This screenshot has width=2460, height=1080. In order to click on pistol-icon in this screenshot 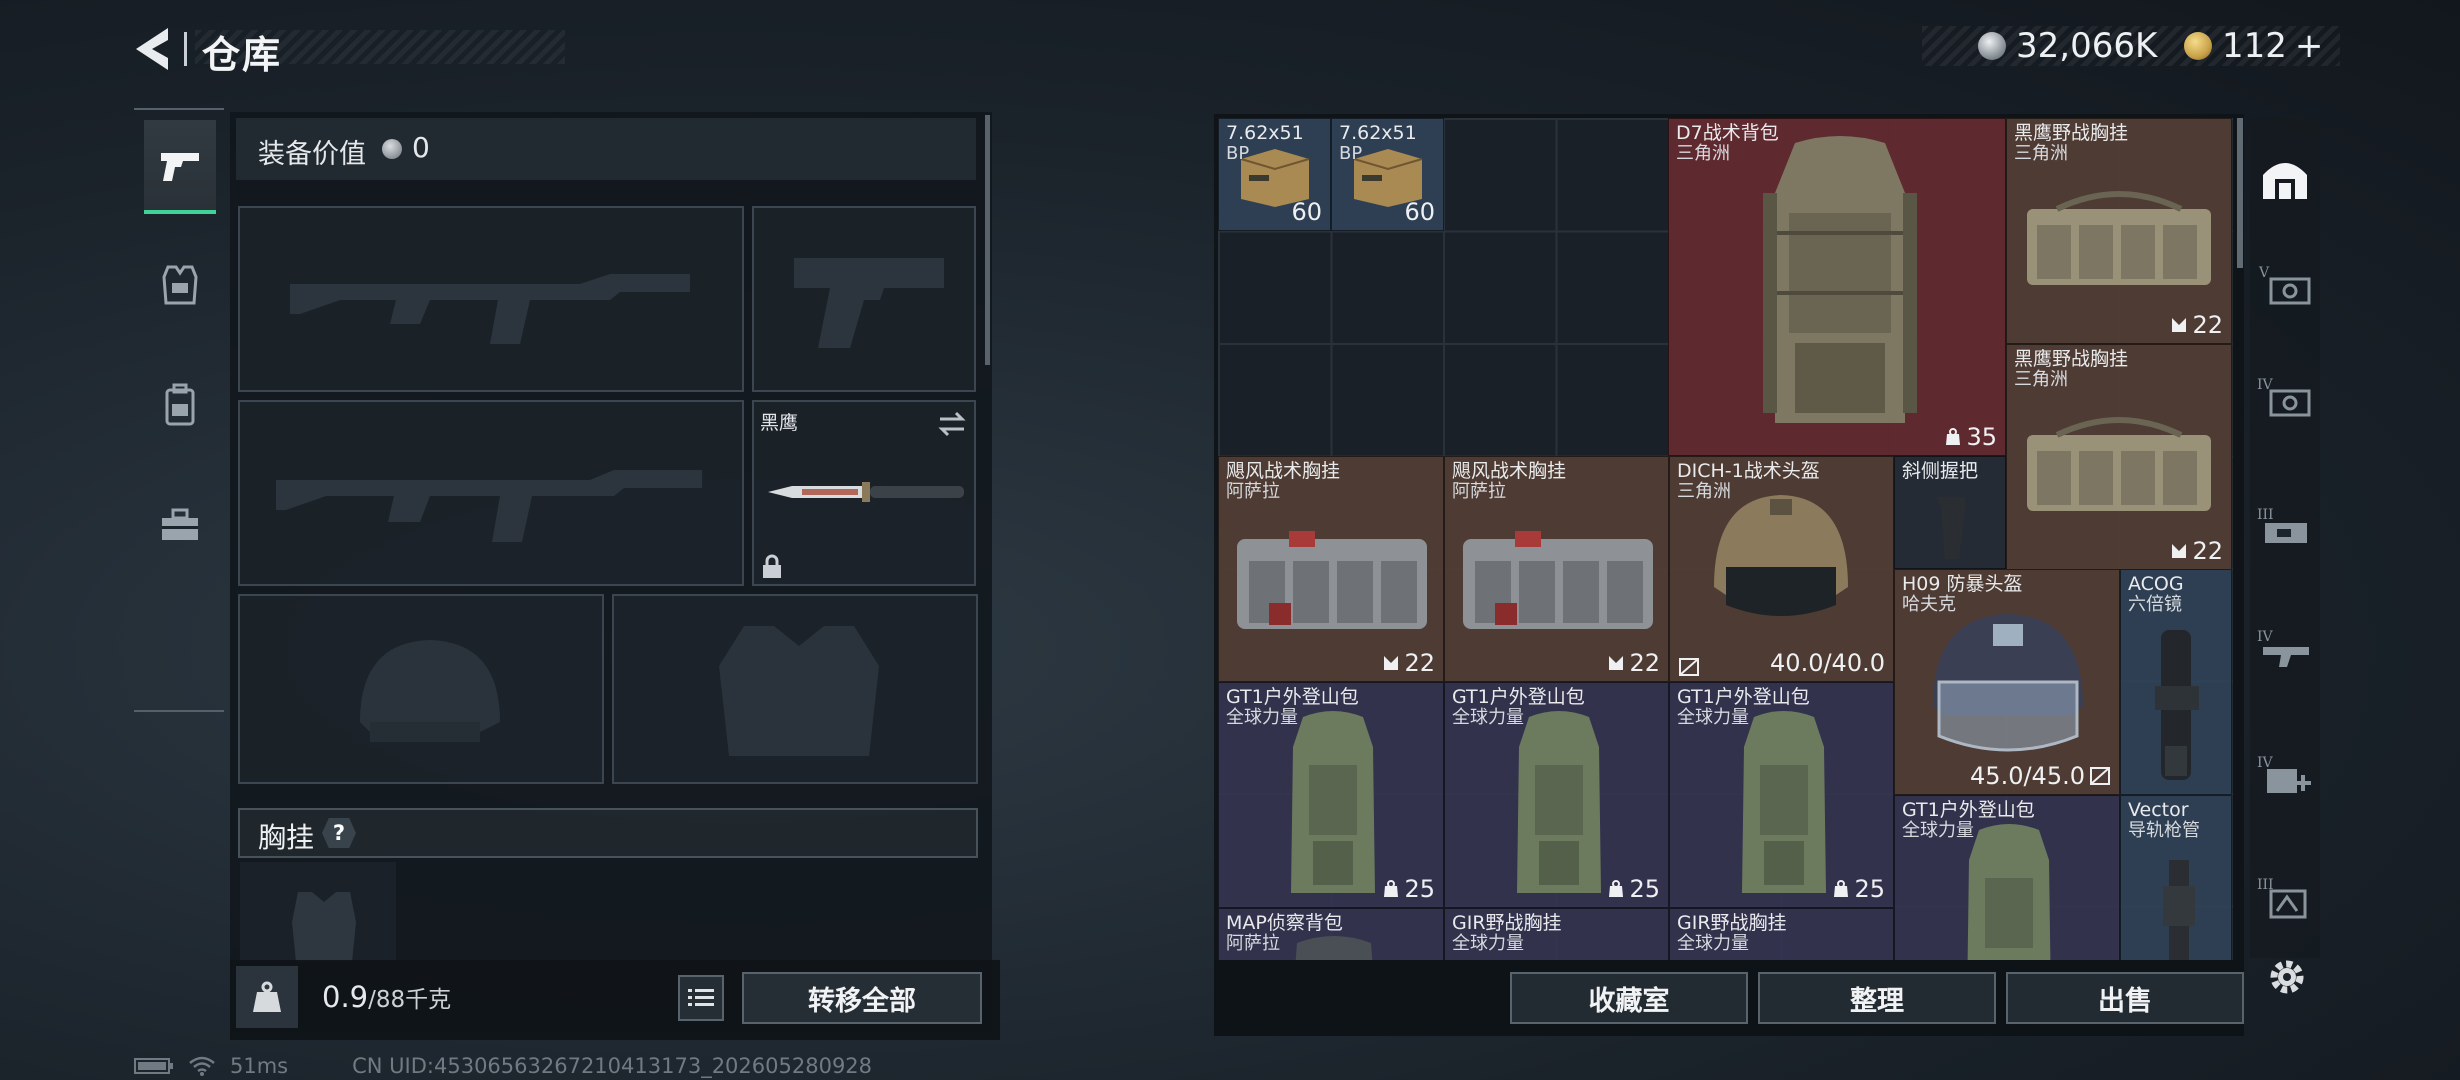, I will do `click(180, 167)`.